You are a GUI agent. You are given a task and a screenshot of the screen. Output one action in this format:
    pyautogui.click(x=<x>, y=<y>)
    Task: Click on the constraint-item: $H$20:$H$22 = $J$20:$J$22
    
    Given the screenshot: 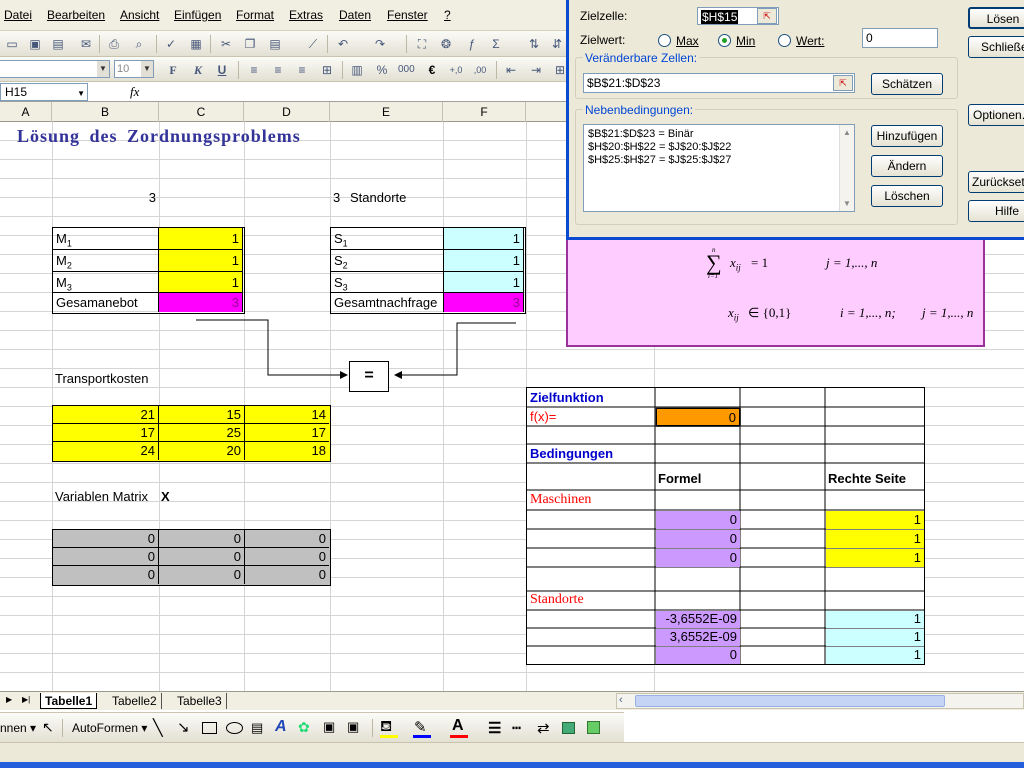 What is the action you would take?
    pyautogui.click(x=659, y=147)
    